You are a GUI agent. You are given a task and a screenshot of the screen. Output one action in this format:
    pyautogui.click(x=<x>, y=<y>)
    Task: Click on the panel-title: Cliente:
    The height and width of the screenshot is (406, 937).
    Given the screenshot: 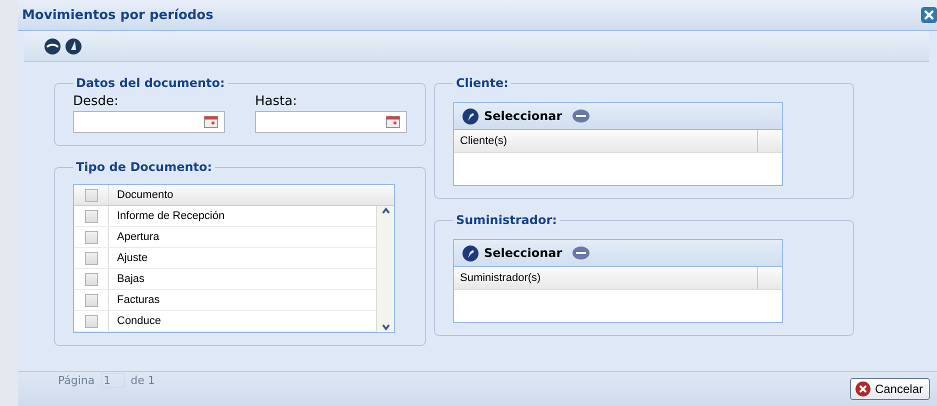 What is the action you would take?
    pyautogui.click(x=482, y=83)
    